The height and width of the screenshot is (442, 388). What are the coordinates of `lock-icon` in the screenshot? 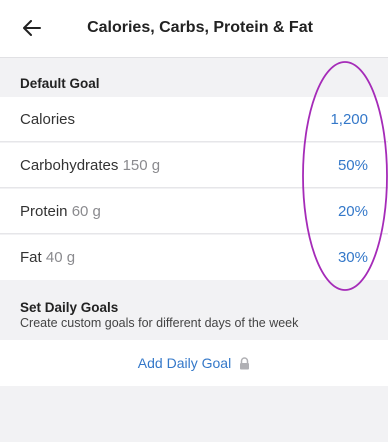 It's located at (244, 363).